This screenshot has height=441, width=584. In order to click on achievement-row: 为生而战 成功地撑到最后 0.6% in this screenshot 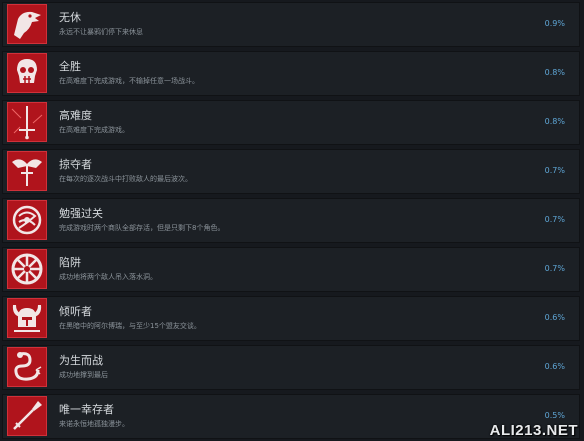, I will do `click(291, 367)`.